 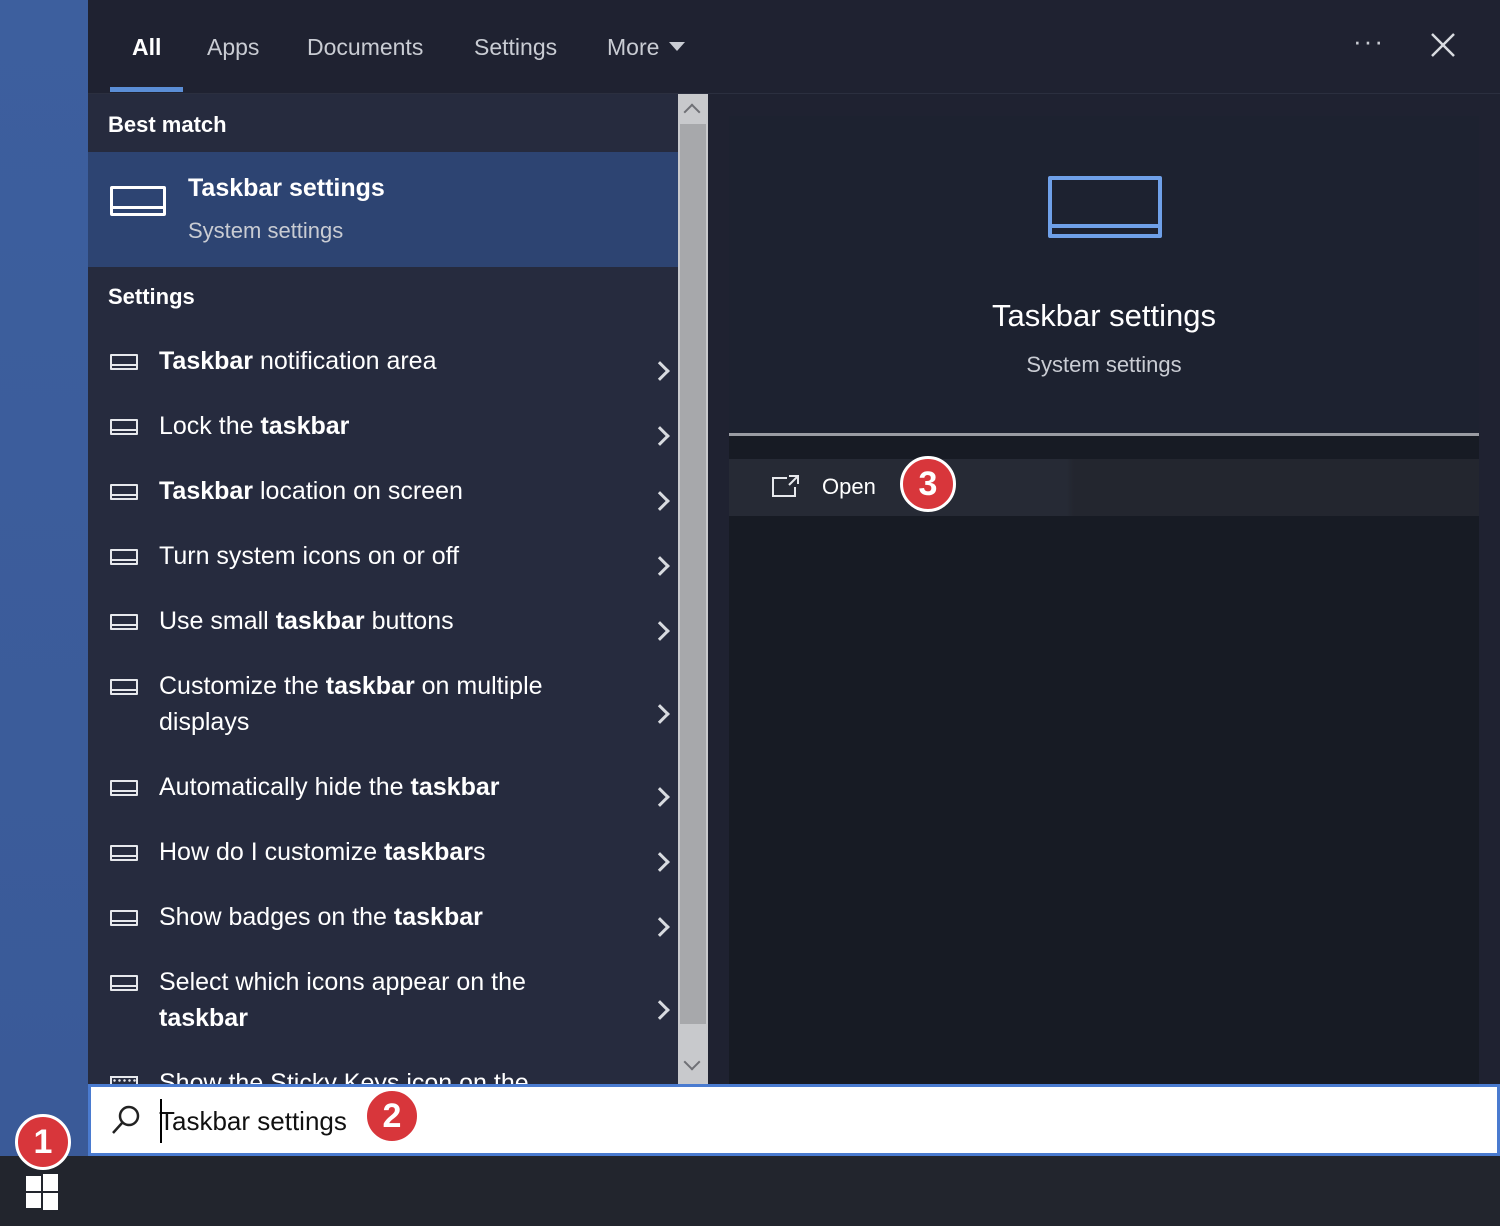 I want to click on settings-result-label: Taskbar notification area, so click(x=389, y=361).